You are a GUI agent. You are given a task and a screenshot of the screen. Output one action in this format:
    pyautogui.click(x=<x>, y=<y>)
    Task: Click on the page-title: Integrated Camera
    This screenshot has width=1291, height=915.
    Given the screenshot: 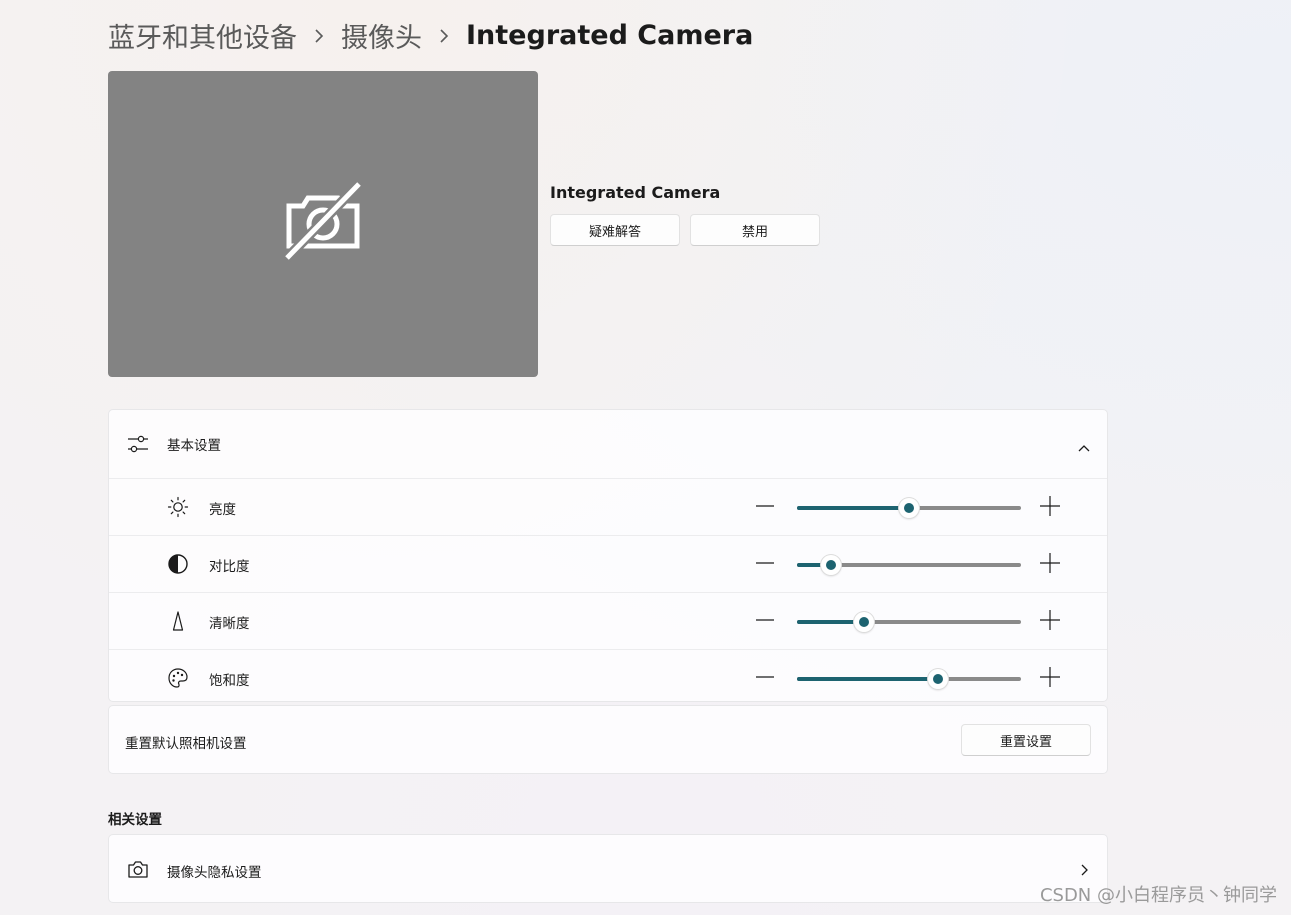 What is the action you would take?
    pyautogui.click(x=610, y=35)
    